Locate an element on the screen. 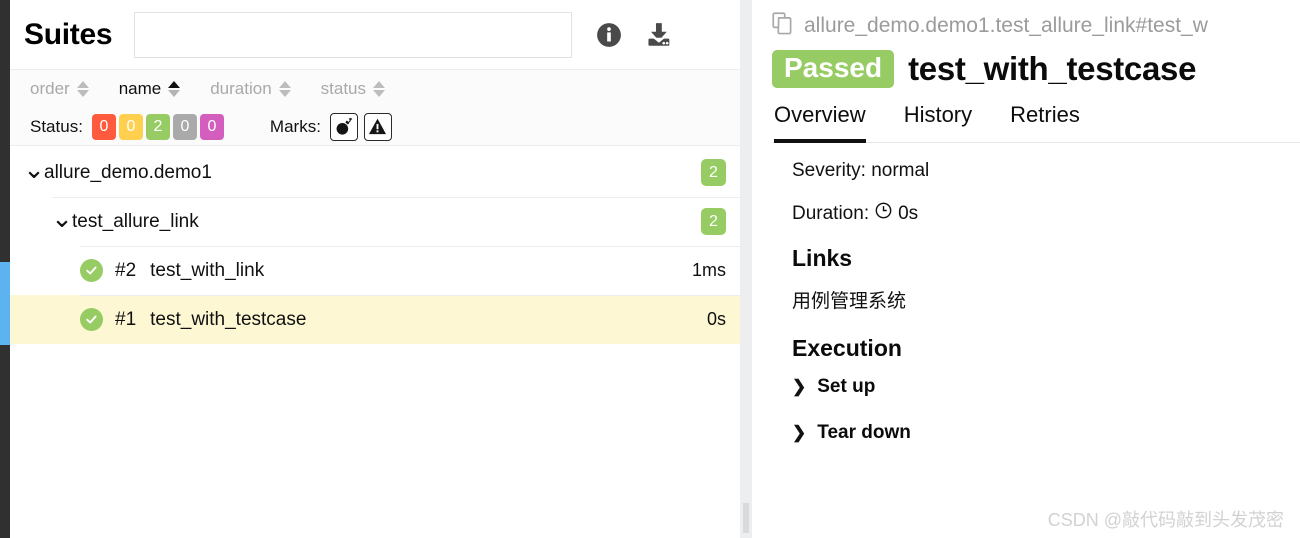 The image size is (1300, 538). page-title: Suites is located at coordinates (68, 34).